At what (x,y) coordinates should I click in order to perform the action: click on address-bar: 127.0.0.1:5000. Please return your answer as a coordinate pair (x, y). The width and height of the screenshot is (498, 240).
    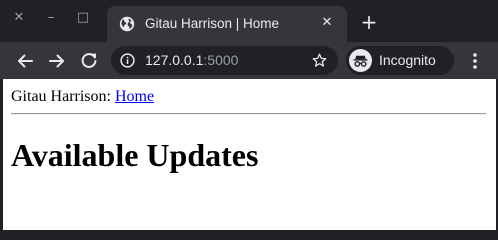
    Looking at the image, I should click on (224, 60).